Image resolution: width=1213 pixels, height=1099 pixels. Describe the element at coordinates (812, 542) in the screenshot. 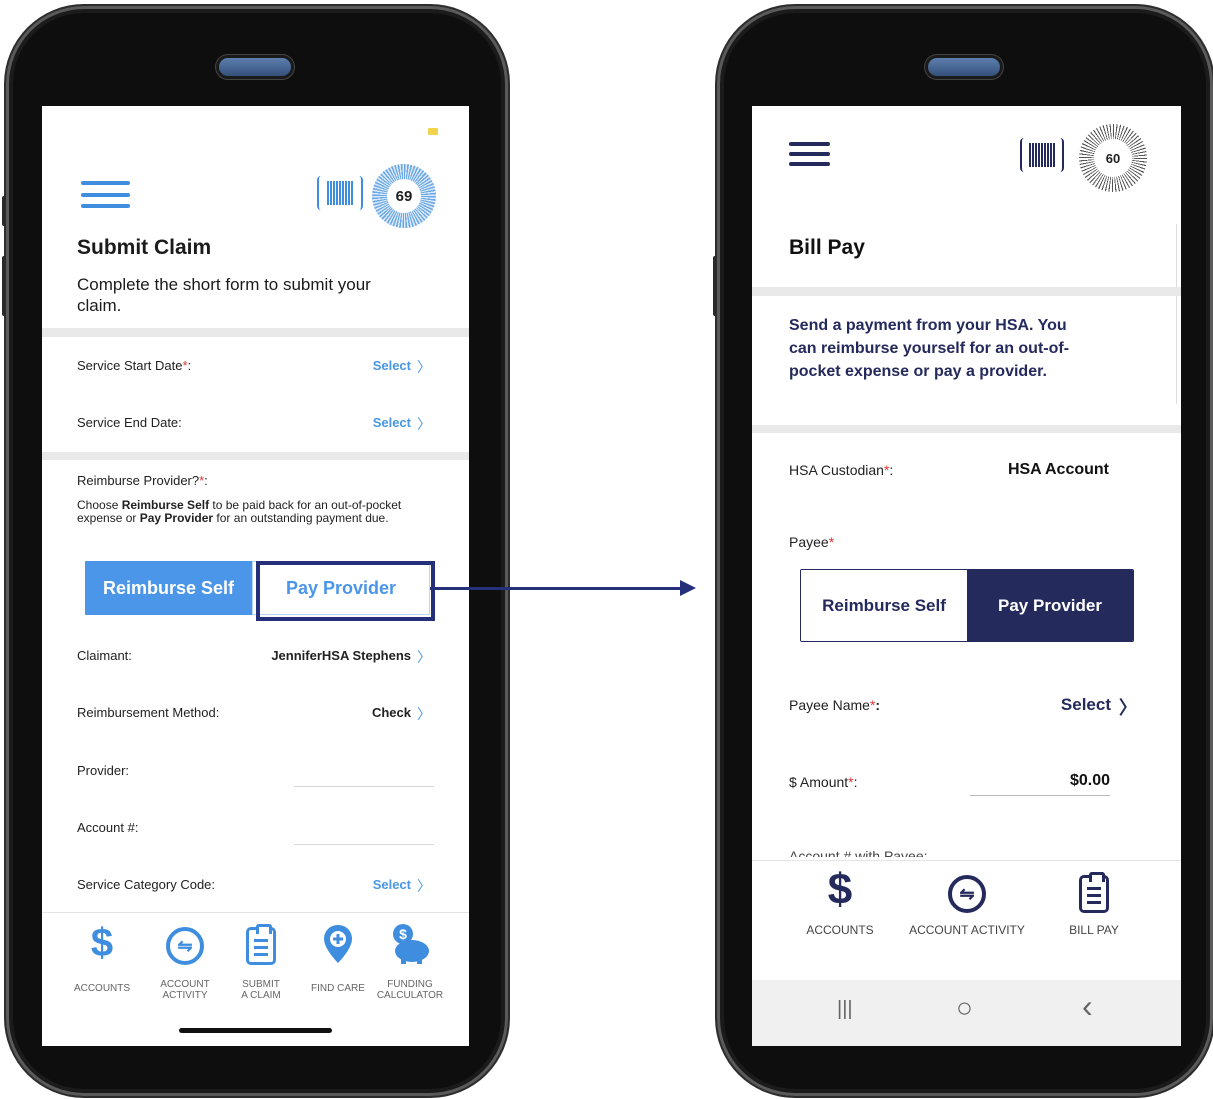

I see `payee-label: Payee*` at that location.